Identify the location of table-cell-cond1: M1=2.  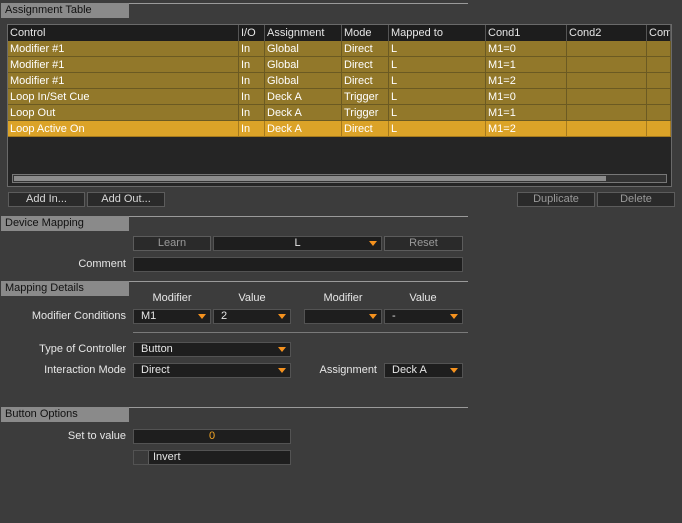
(526, 81).